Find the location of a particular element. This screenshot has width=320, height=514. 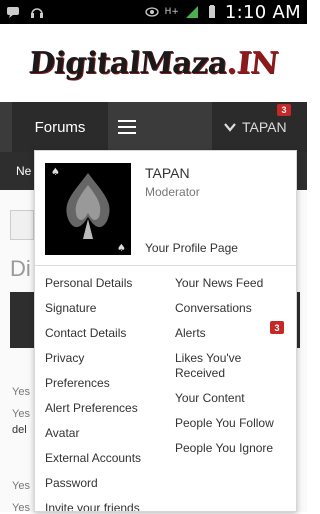

subnav-link: Ne is located at coordinates (23, 171).